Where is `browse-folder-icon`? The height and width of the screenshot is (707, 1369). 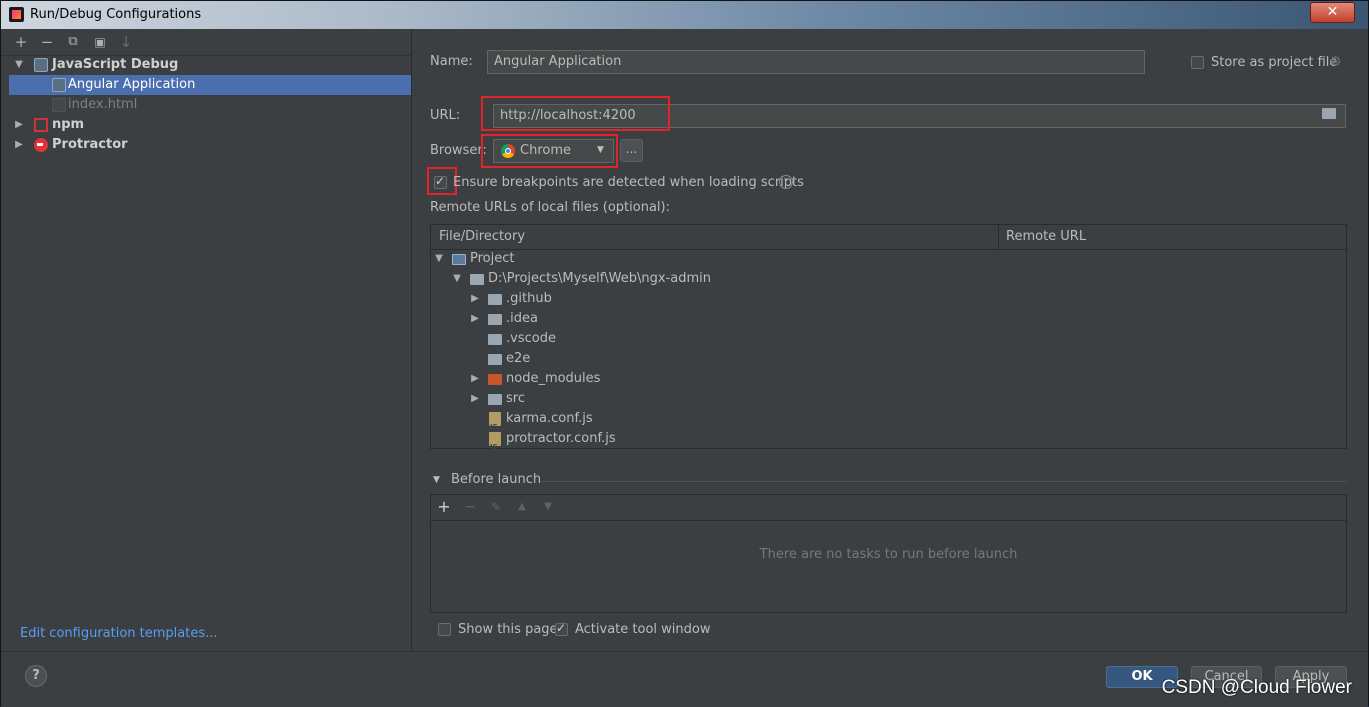
browse-folder-icon is located at coordinates (1329, 113).